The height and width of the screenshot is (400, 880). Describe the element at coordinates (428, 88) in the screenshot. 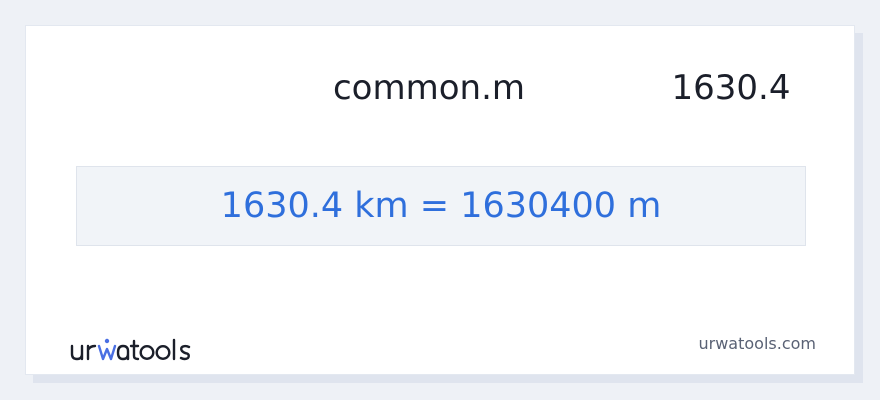

I see `unit-label: common.m` at that location.